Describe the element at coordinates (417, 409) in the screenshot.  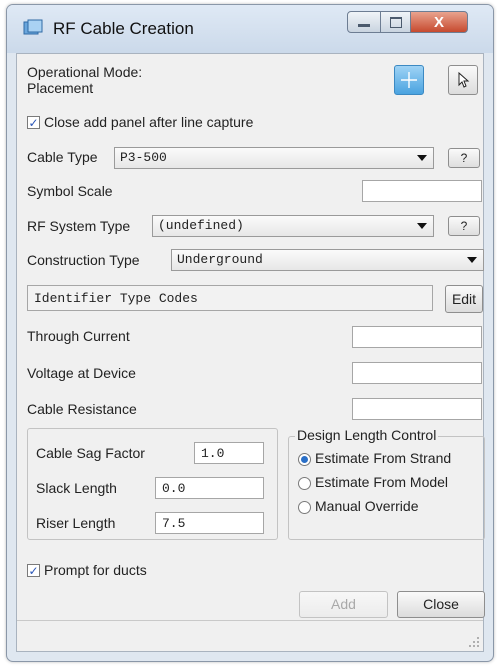
I see `cable-resistance-input` at that location.